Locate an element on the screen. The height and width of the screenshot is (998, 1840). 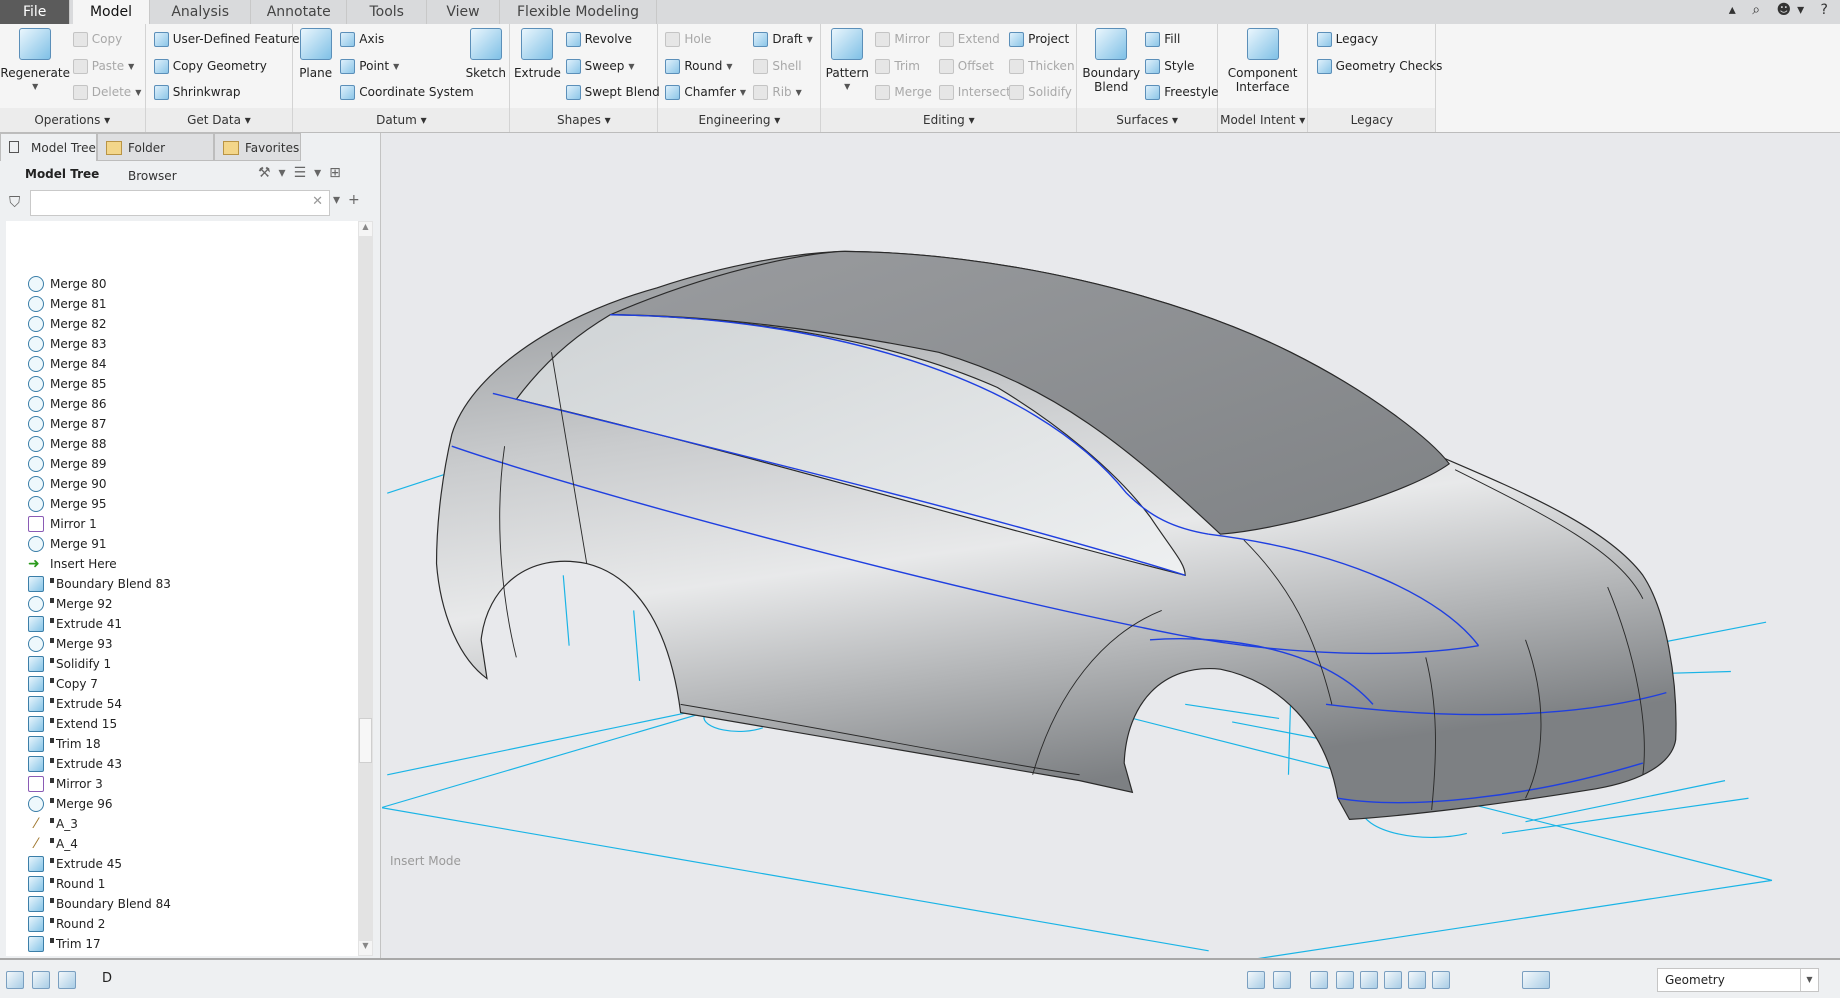
tree-item: Merge 87 is located at coordinates (67, 424).